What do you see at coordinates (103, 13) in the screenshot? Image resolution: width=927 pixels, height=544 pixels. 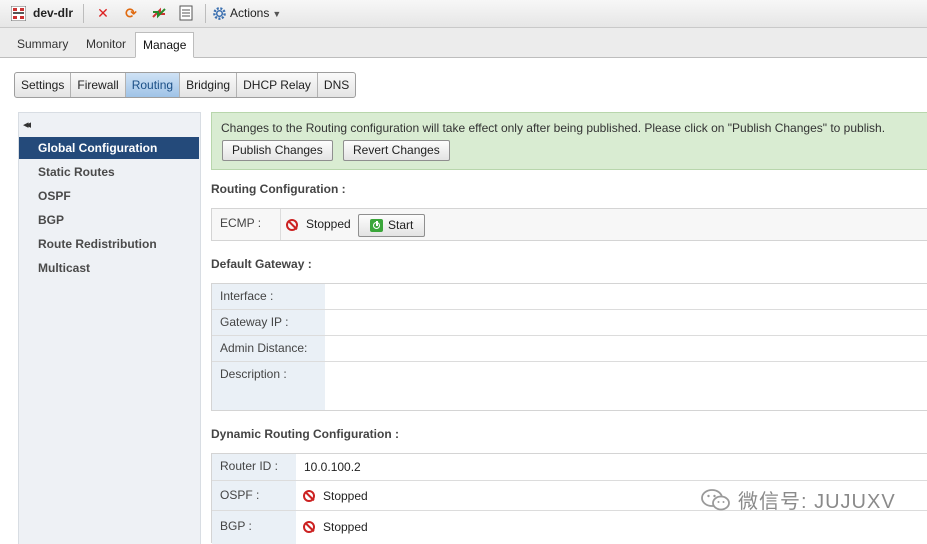 I see `delete-icon: ✕` at bounding box center [103, 13].